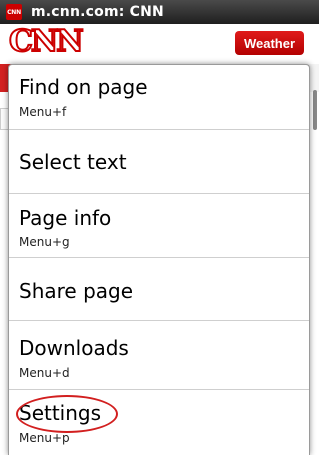  Describe the element at coordinates (159, 162) in the screenshot. I see `menu-item-select-text: Select text` at that location.